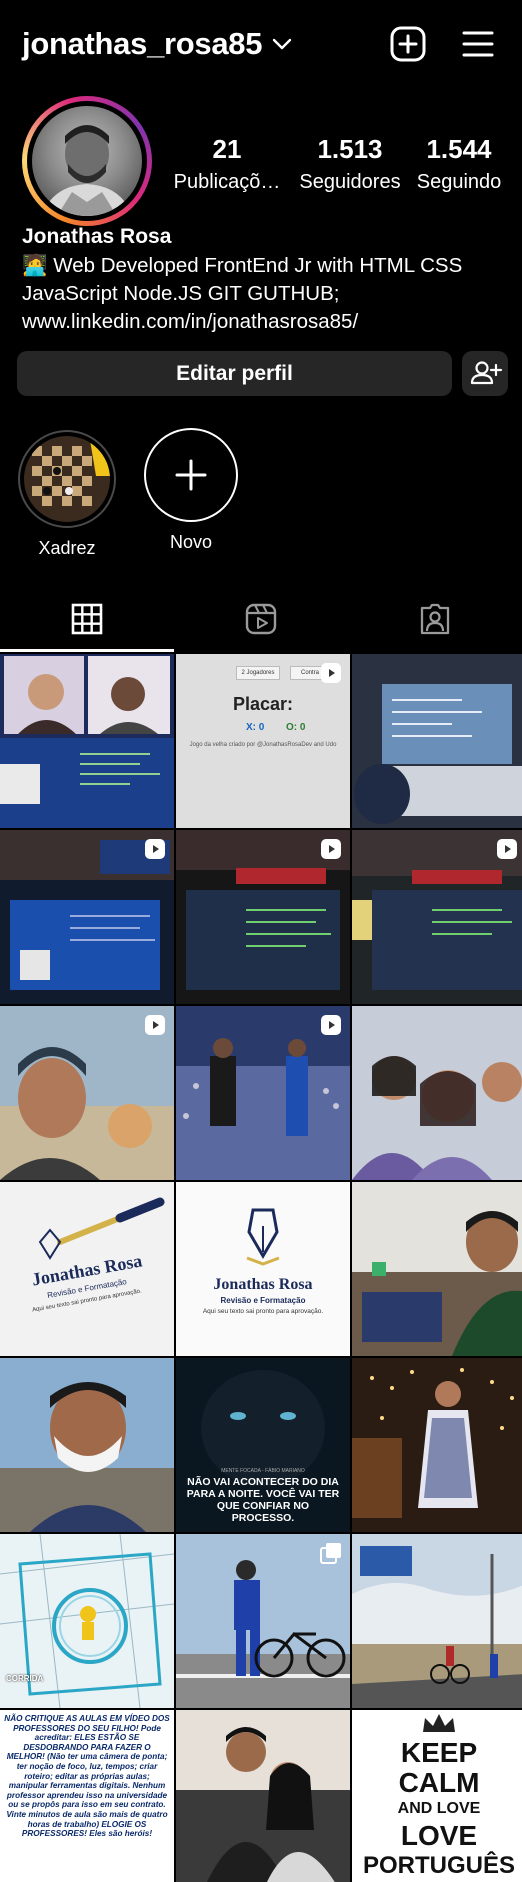 The width and height of the screenshot is (522, 1882). What do you see at coordinates (330, 1553) in the screenshot?
I see `carousel-icon` at bounding box center [330, 1553].